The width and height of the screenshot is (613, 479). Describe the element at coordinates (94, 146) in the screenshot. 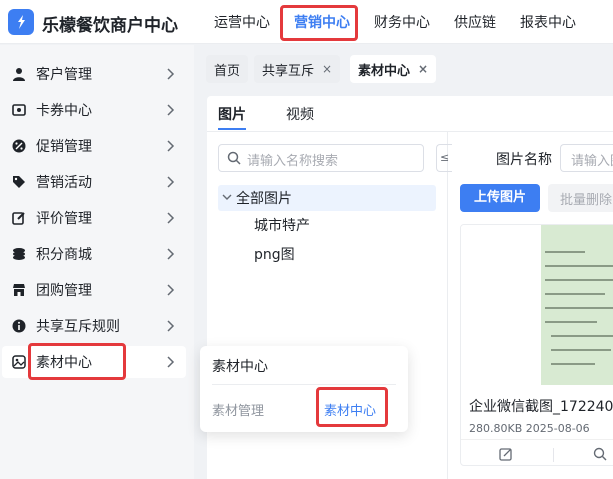

I see `sidebar-item-promotions: 促销管理` at that location.